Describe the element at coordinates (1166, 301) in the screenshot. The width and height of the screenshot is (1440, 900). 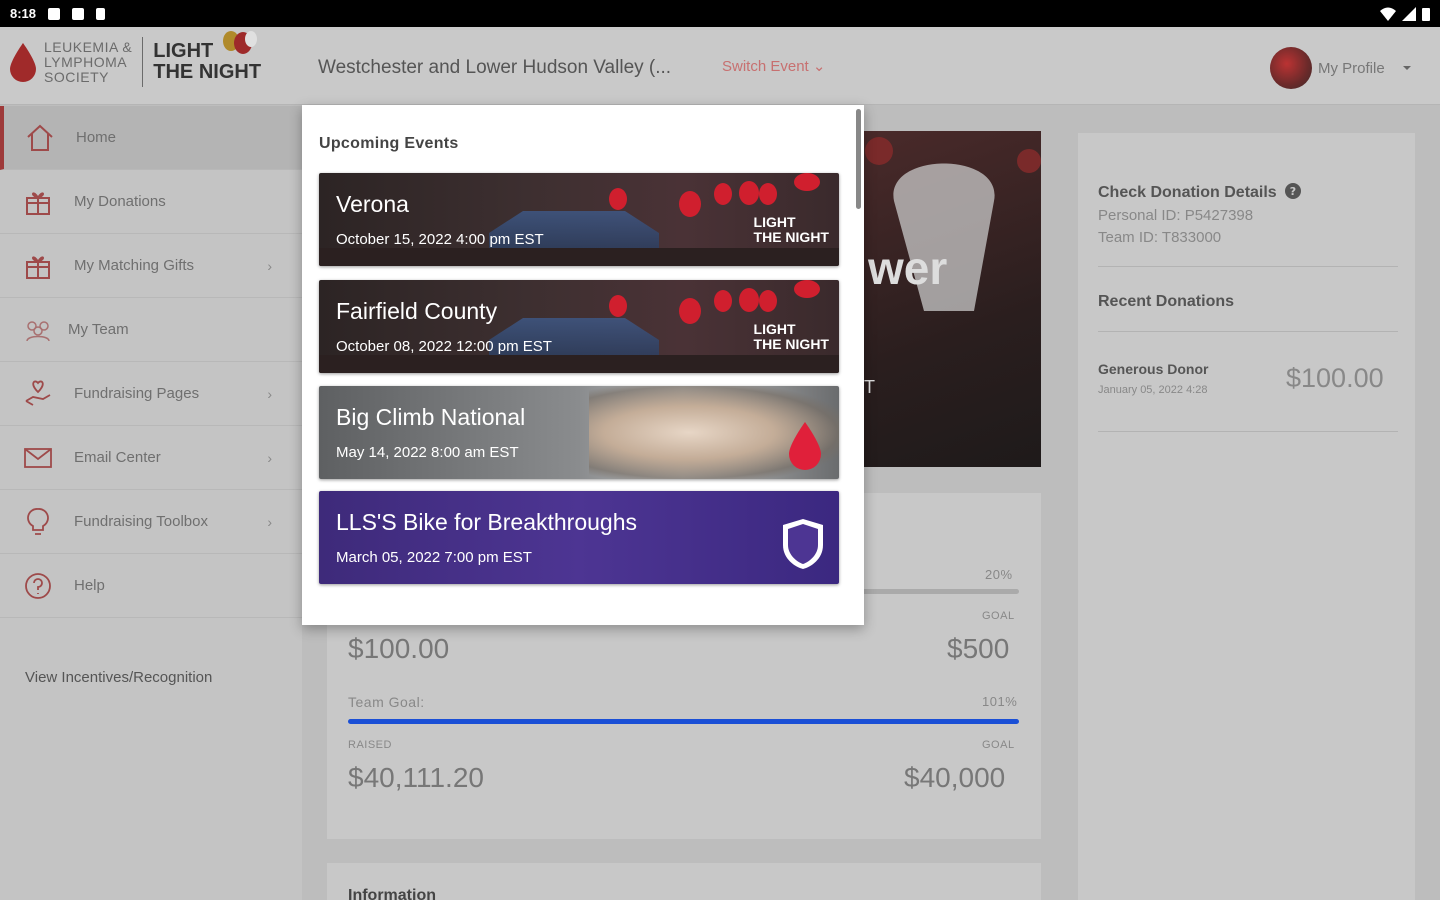
I see `recent-donations-title: Recent Donations` at that location.